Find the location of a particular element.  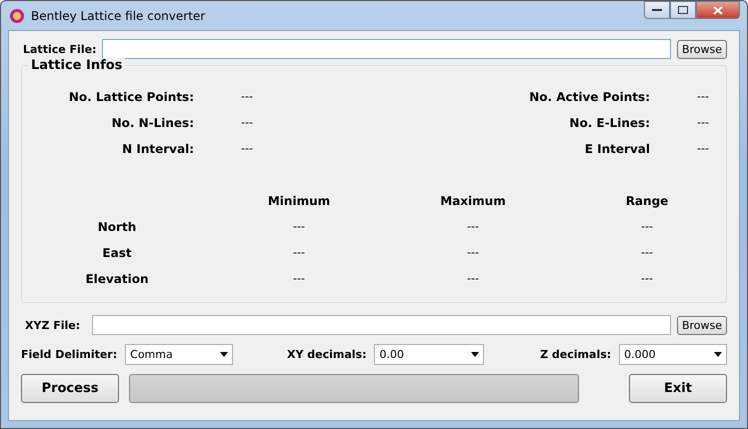

lattice-file-field is located at coordinates (386, 49).